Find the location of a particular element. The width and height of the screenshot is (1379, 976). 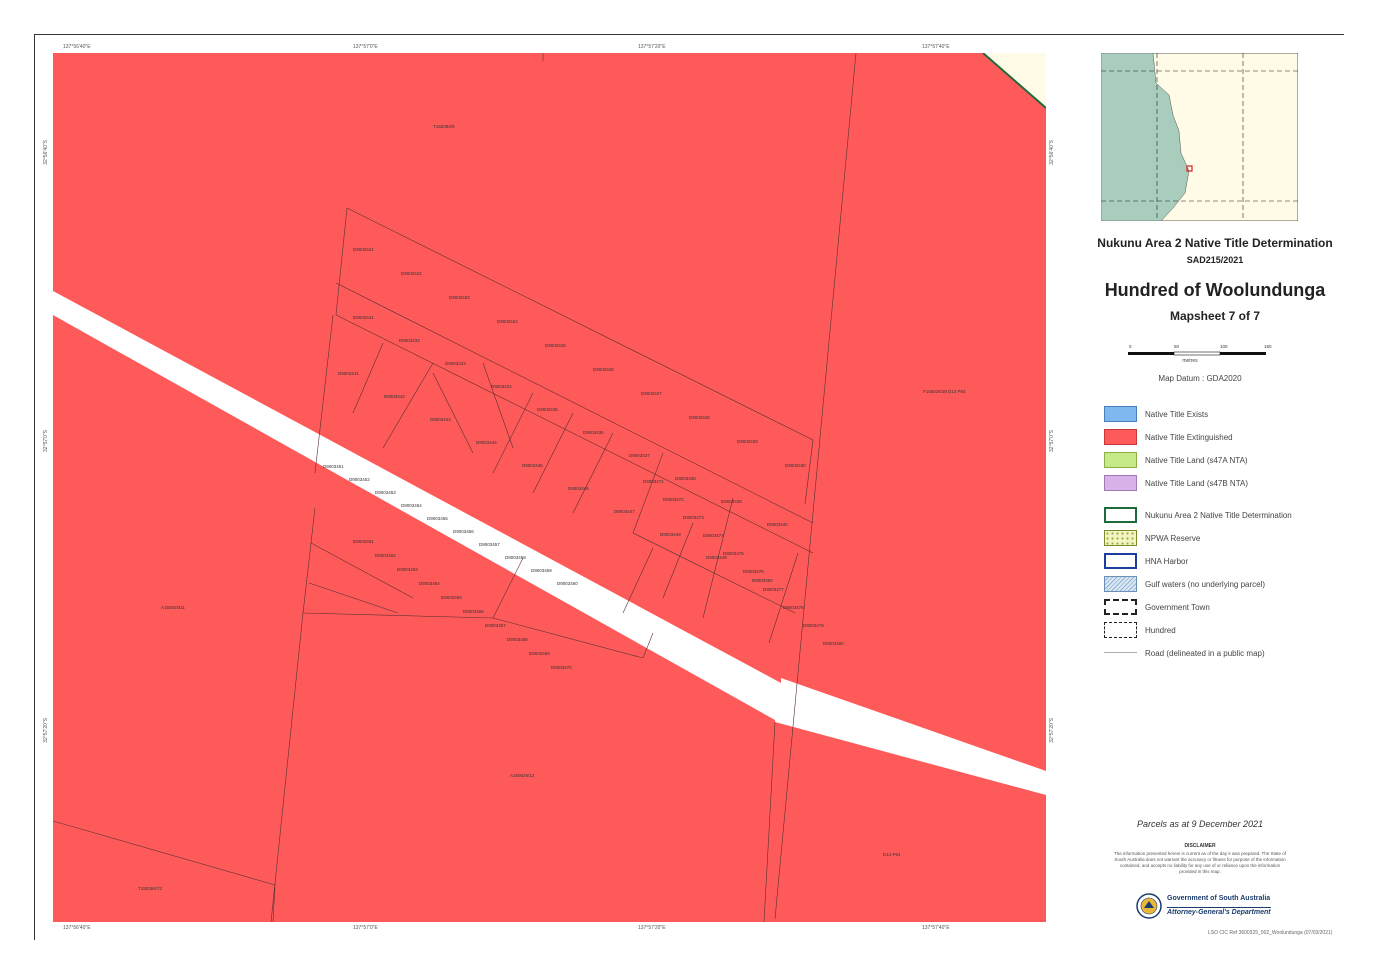

parcel-label: D9003470 is located at coordinates (561, 667).